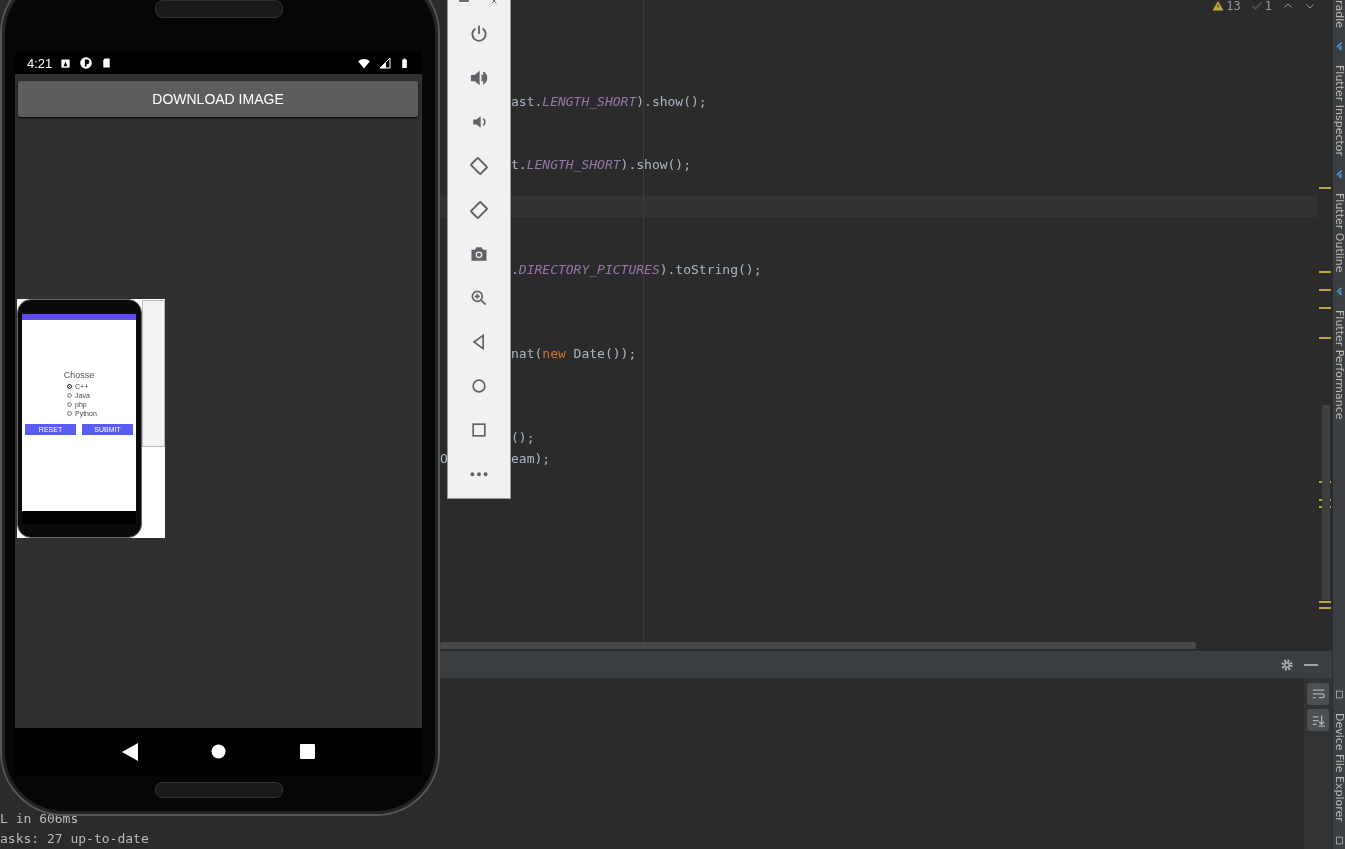  What do you see at coordinates (129, 751) in the screenshot?
I see `back-button` at bounding box center [129, 751].